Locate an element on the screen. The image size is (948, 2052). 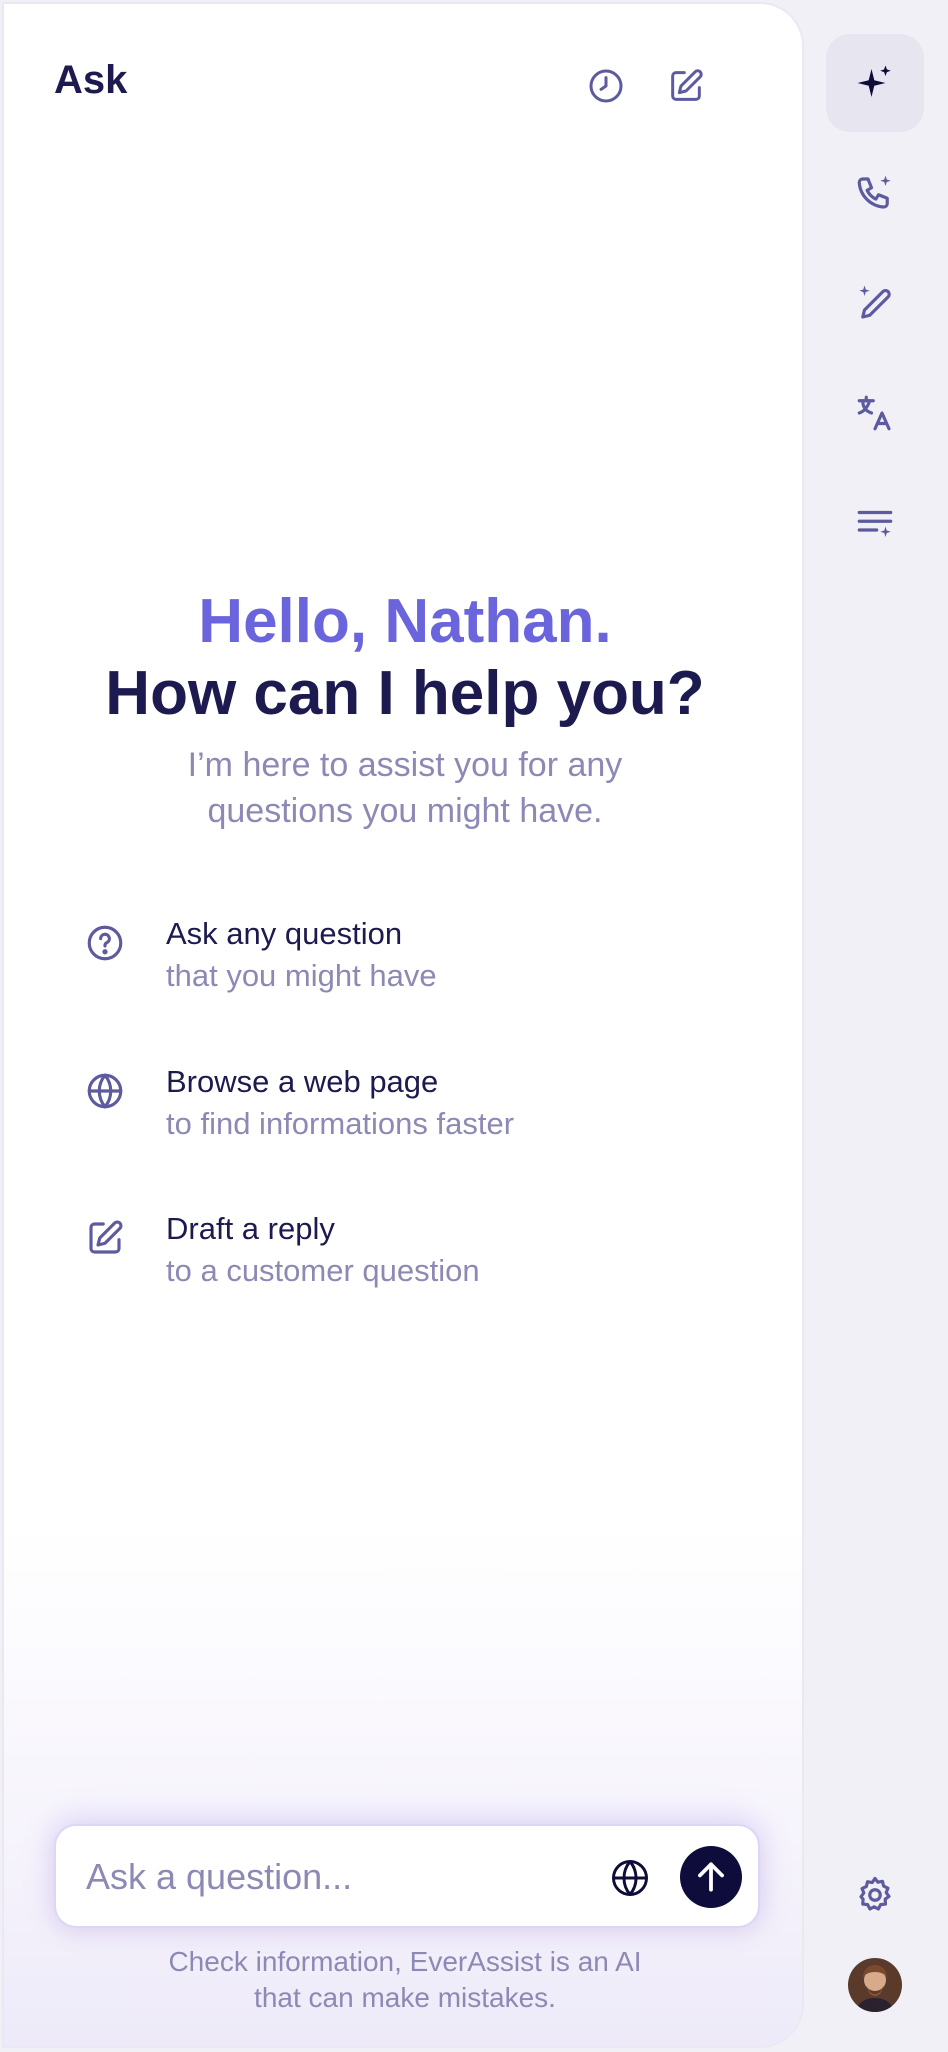
summary-list-icon is located at coordinates (875, 523).